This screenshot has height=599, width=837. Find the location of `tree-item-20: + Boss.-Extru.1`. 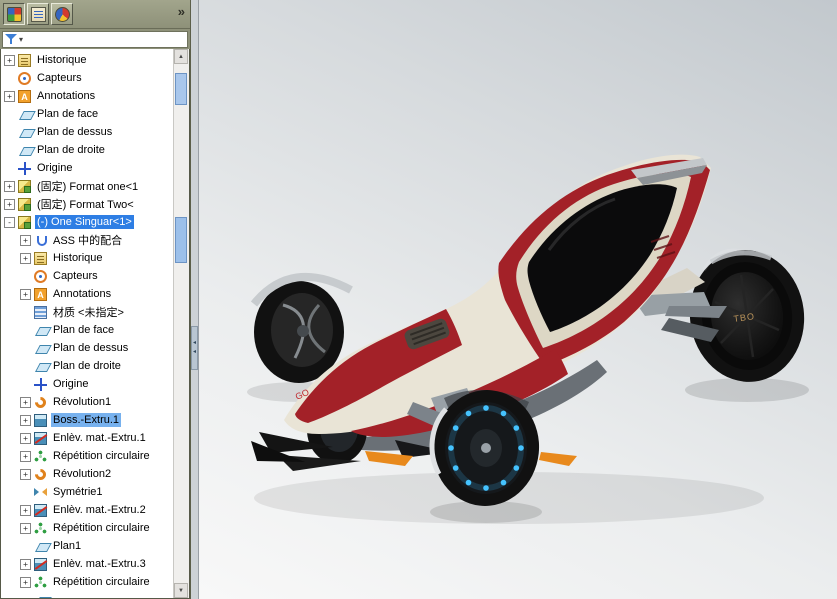

tree-item-20: + Boss.-Extru.1 is located at coordinates (87, 420).